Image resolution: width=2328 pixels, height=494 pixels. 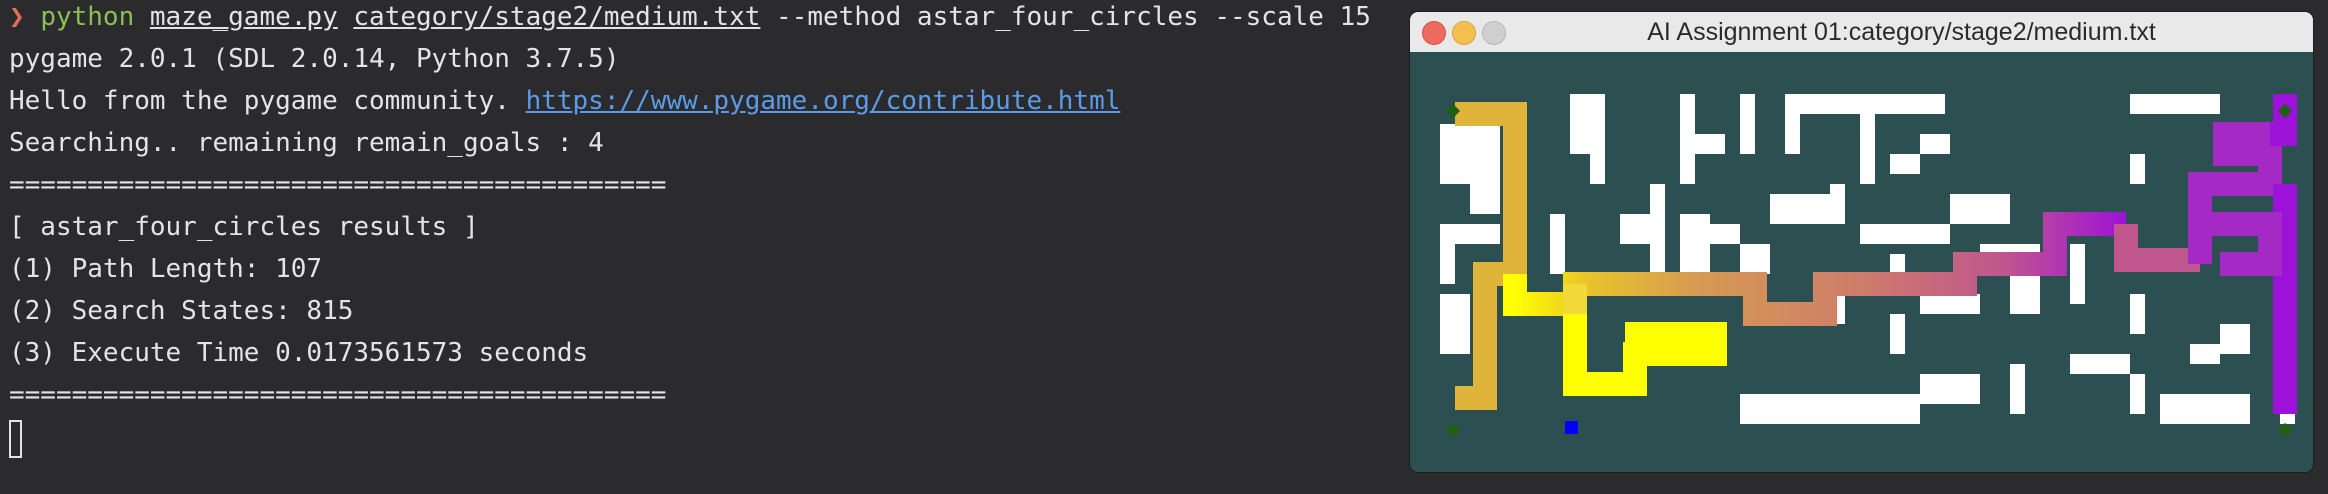 I want to click on command-script: maze_game.py, so click(x=243, y=17).